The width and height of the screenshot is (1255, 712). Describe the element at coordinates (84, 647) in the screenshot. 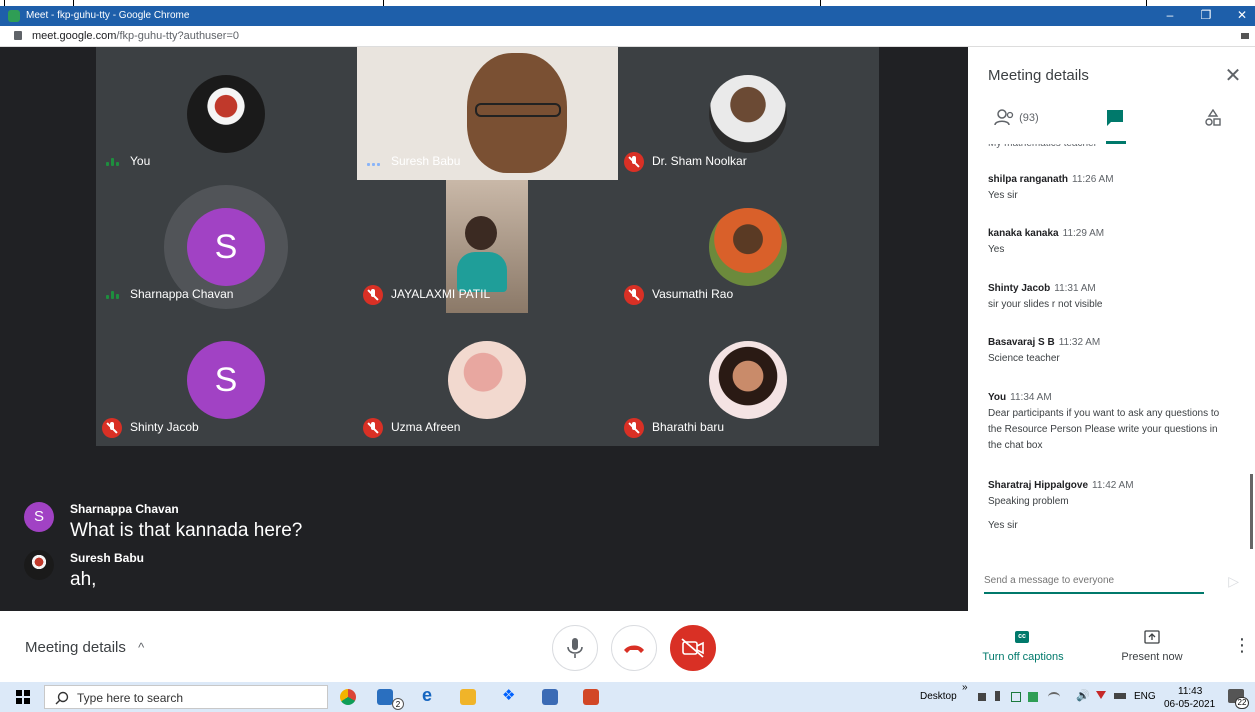

I see `meeting-details-button: Meeting details ^` at that location.